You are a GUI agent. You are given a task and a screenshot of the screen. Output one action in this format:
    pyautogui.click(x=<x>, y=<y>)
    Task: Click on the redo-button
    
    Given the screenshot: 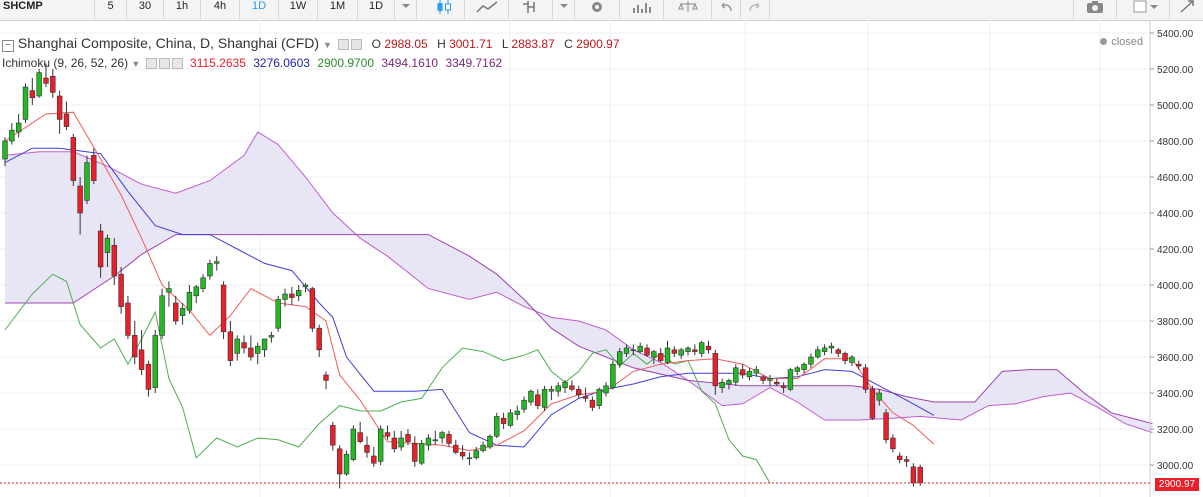 What is the action you would take?
    pyautogui.click(x=755, y=9)
    